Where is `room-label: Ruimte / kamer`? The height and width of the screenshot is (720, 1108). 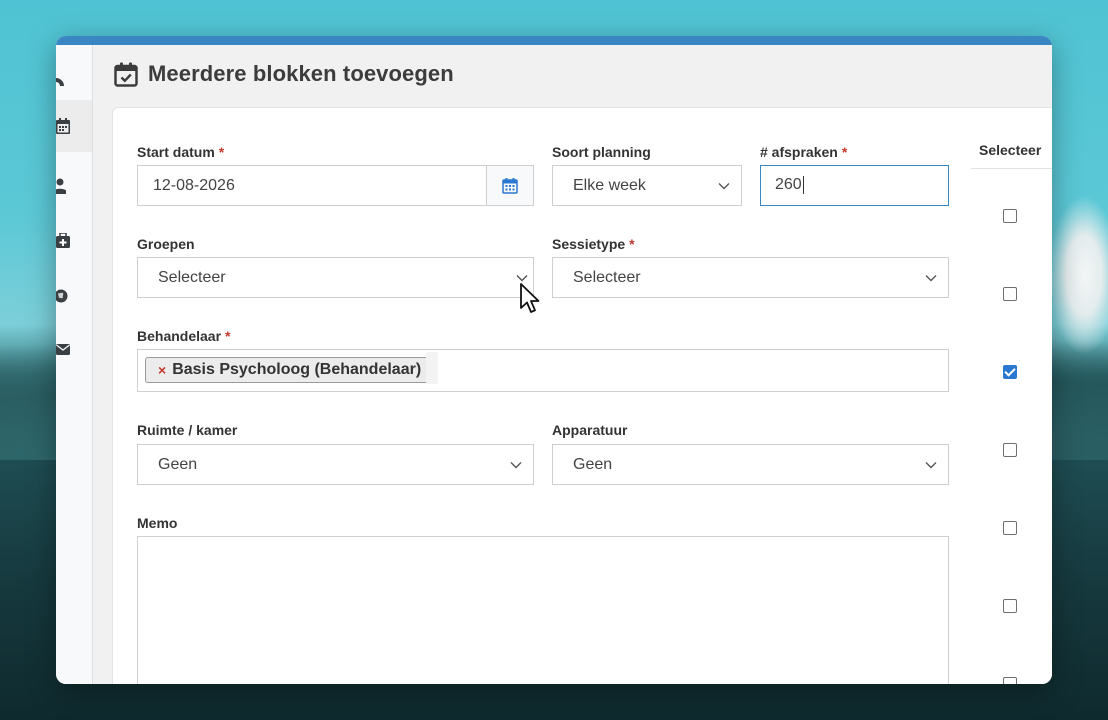
room-label: Ruimte / kamer is located at coordinates (187, 430).